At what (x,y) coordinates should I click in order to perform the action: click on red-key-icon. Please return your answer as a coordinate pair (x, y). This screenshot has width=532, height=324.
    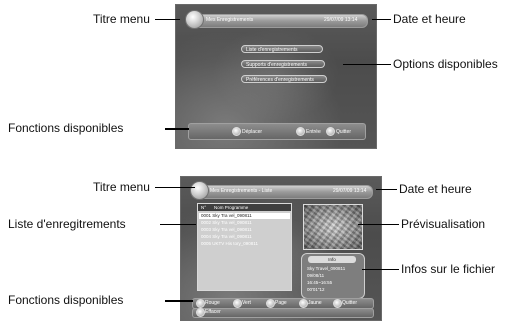
    Looking at the image, I should click on (200, 303).